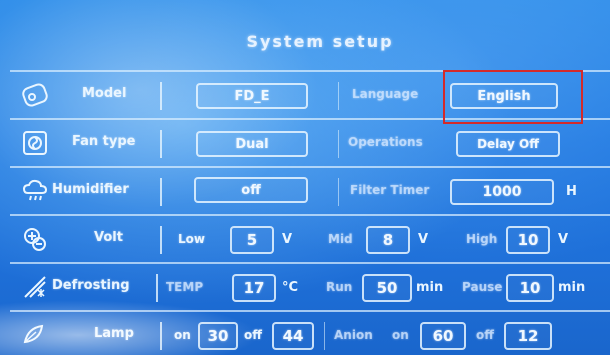  I want to click on defrost-temp-unit: °C, so click(290, 287).